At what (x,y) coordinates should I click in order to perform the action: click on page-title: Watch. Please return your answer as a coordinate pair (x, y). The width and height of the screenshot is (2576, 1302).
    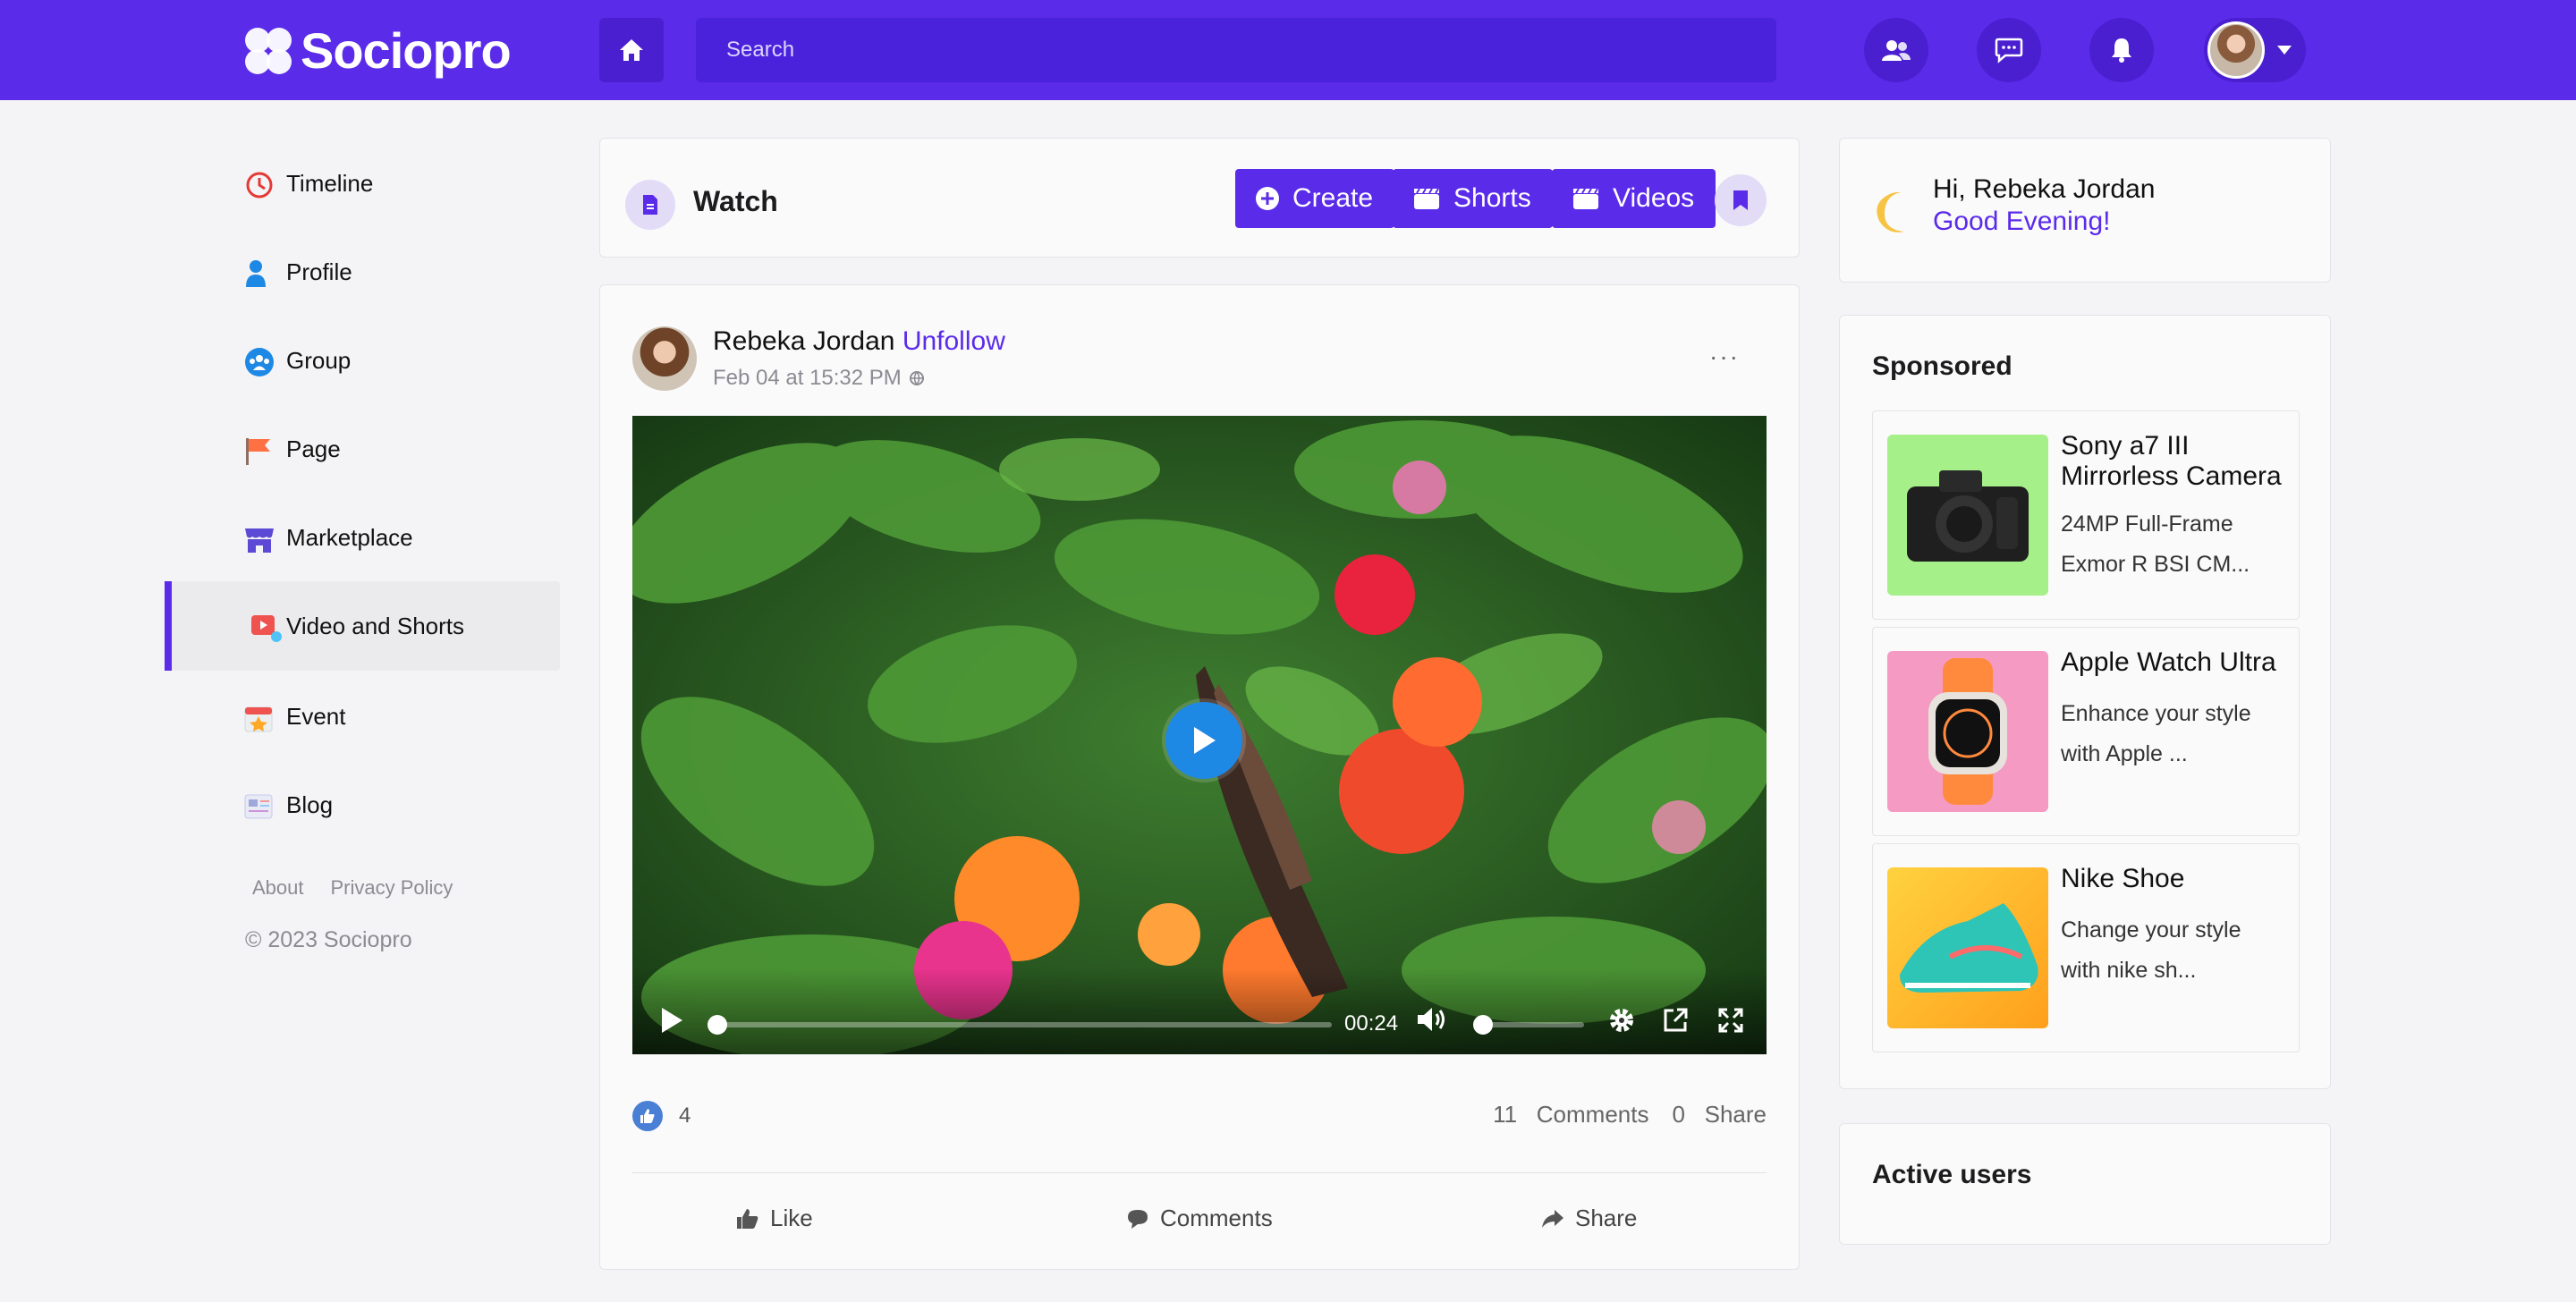
    Looking at the image, I should click on (735, 201).